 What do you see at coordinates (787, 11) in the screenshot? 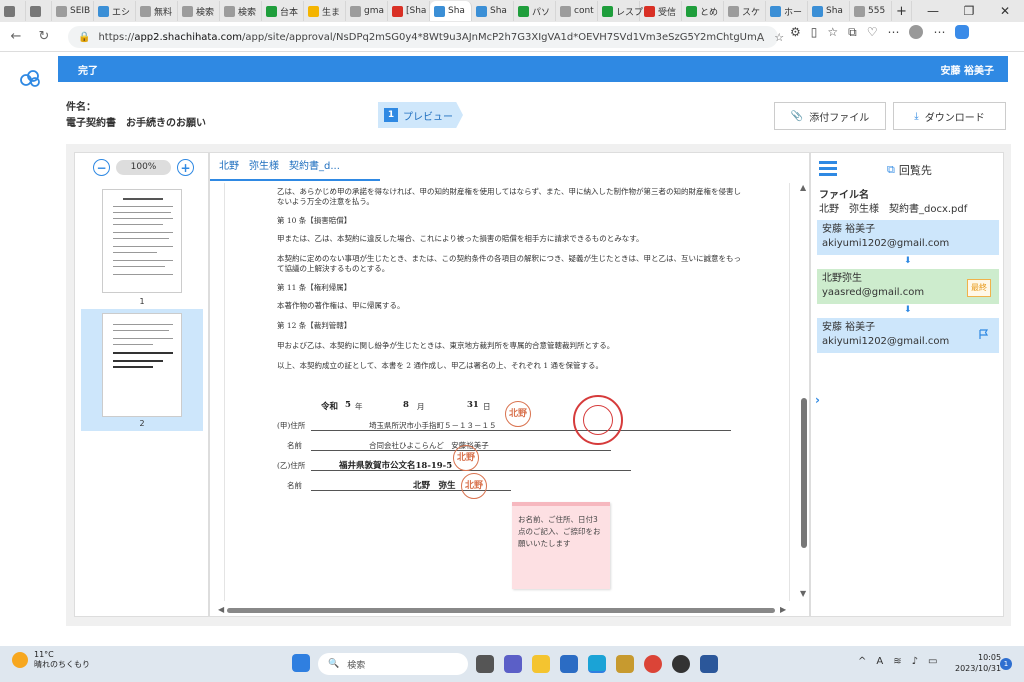
I see `browser-tab: ホー` at bounding box center [787, 11].